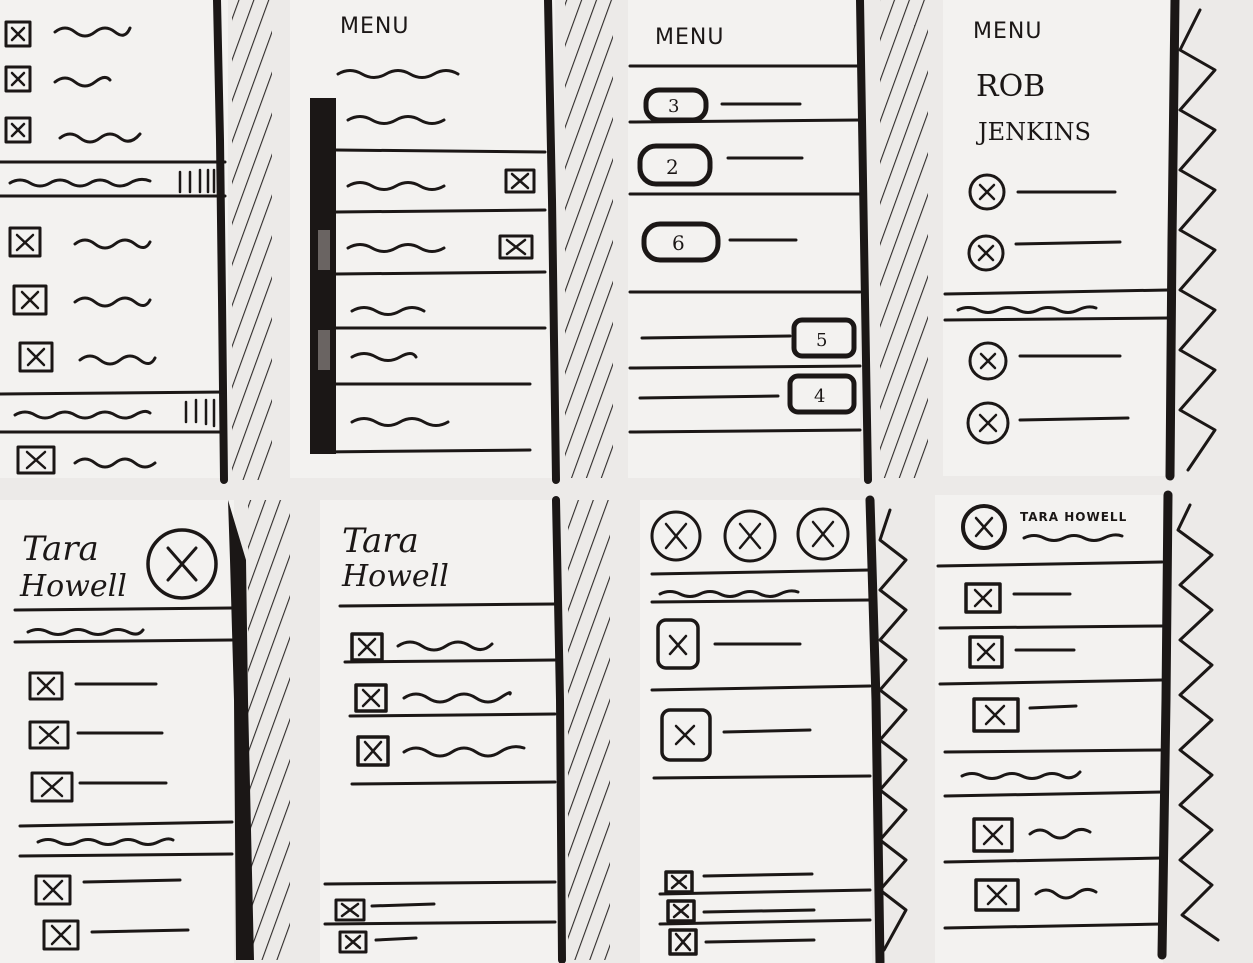  I want to click on sketch-8: TARA HOWELL, so click(1077, 726).